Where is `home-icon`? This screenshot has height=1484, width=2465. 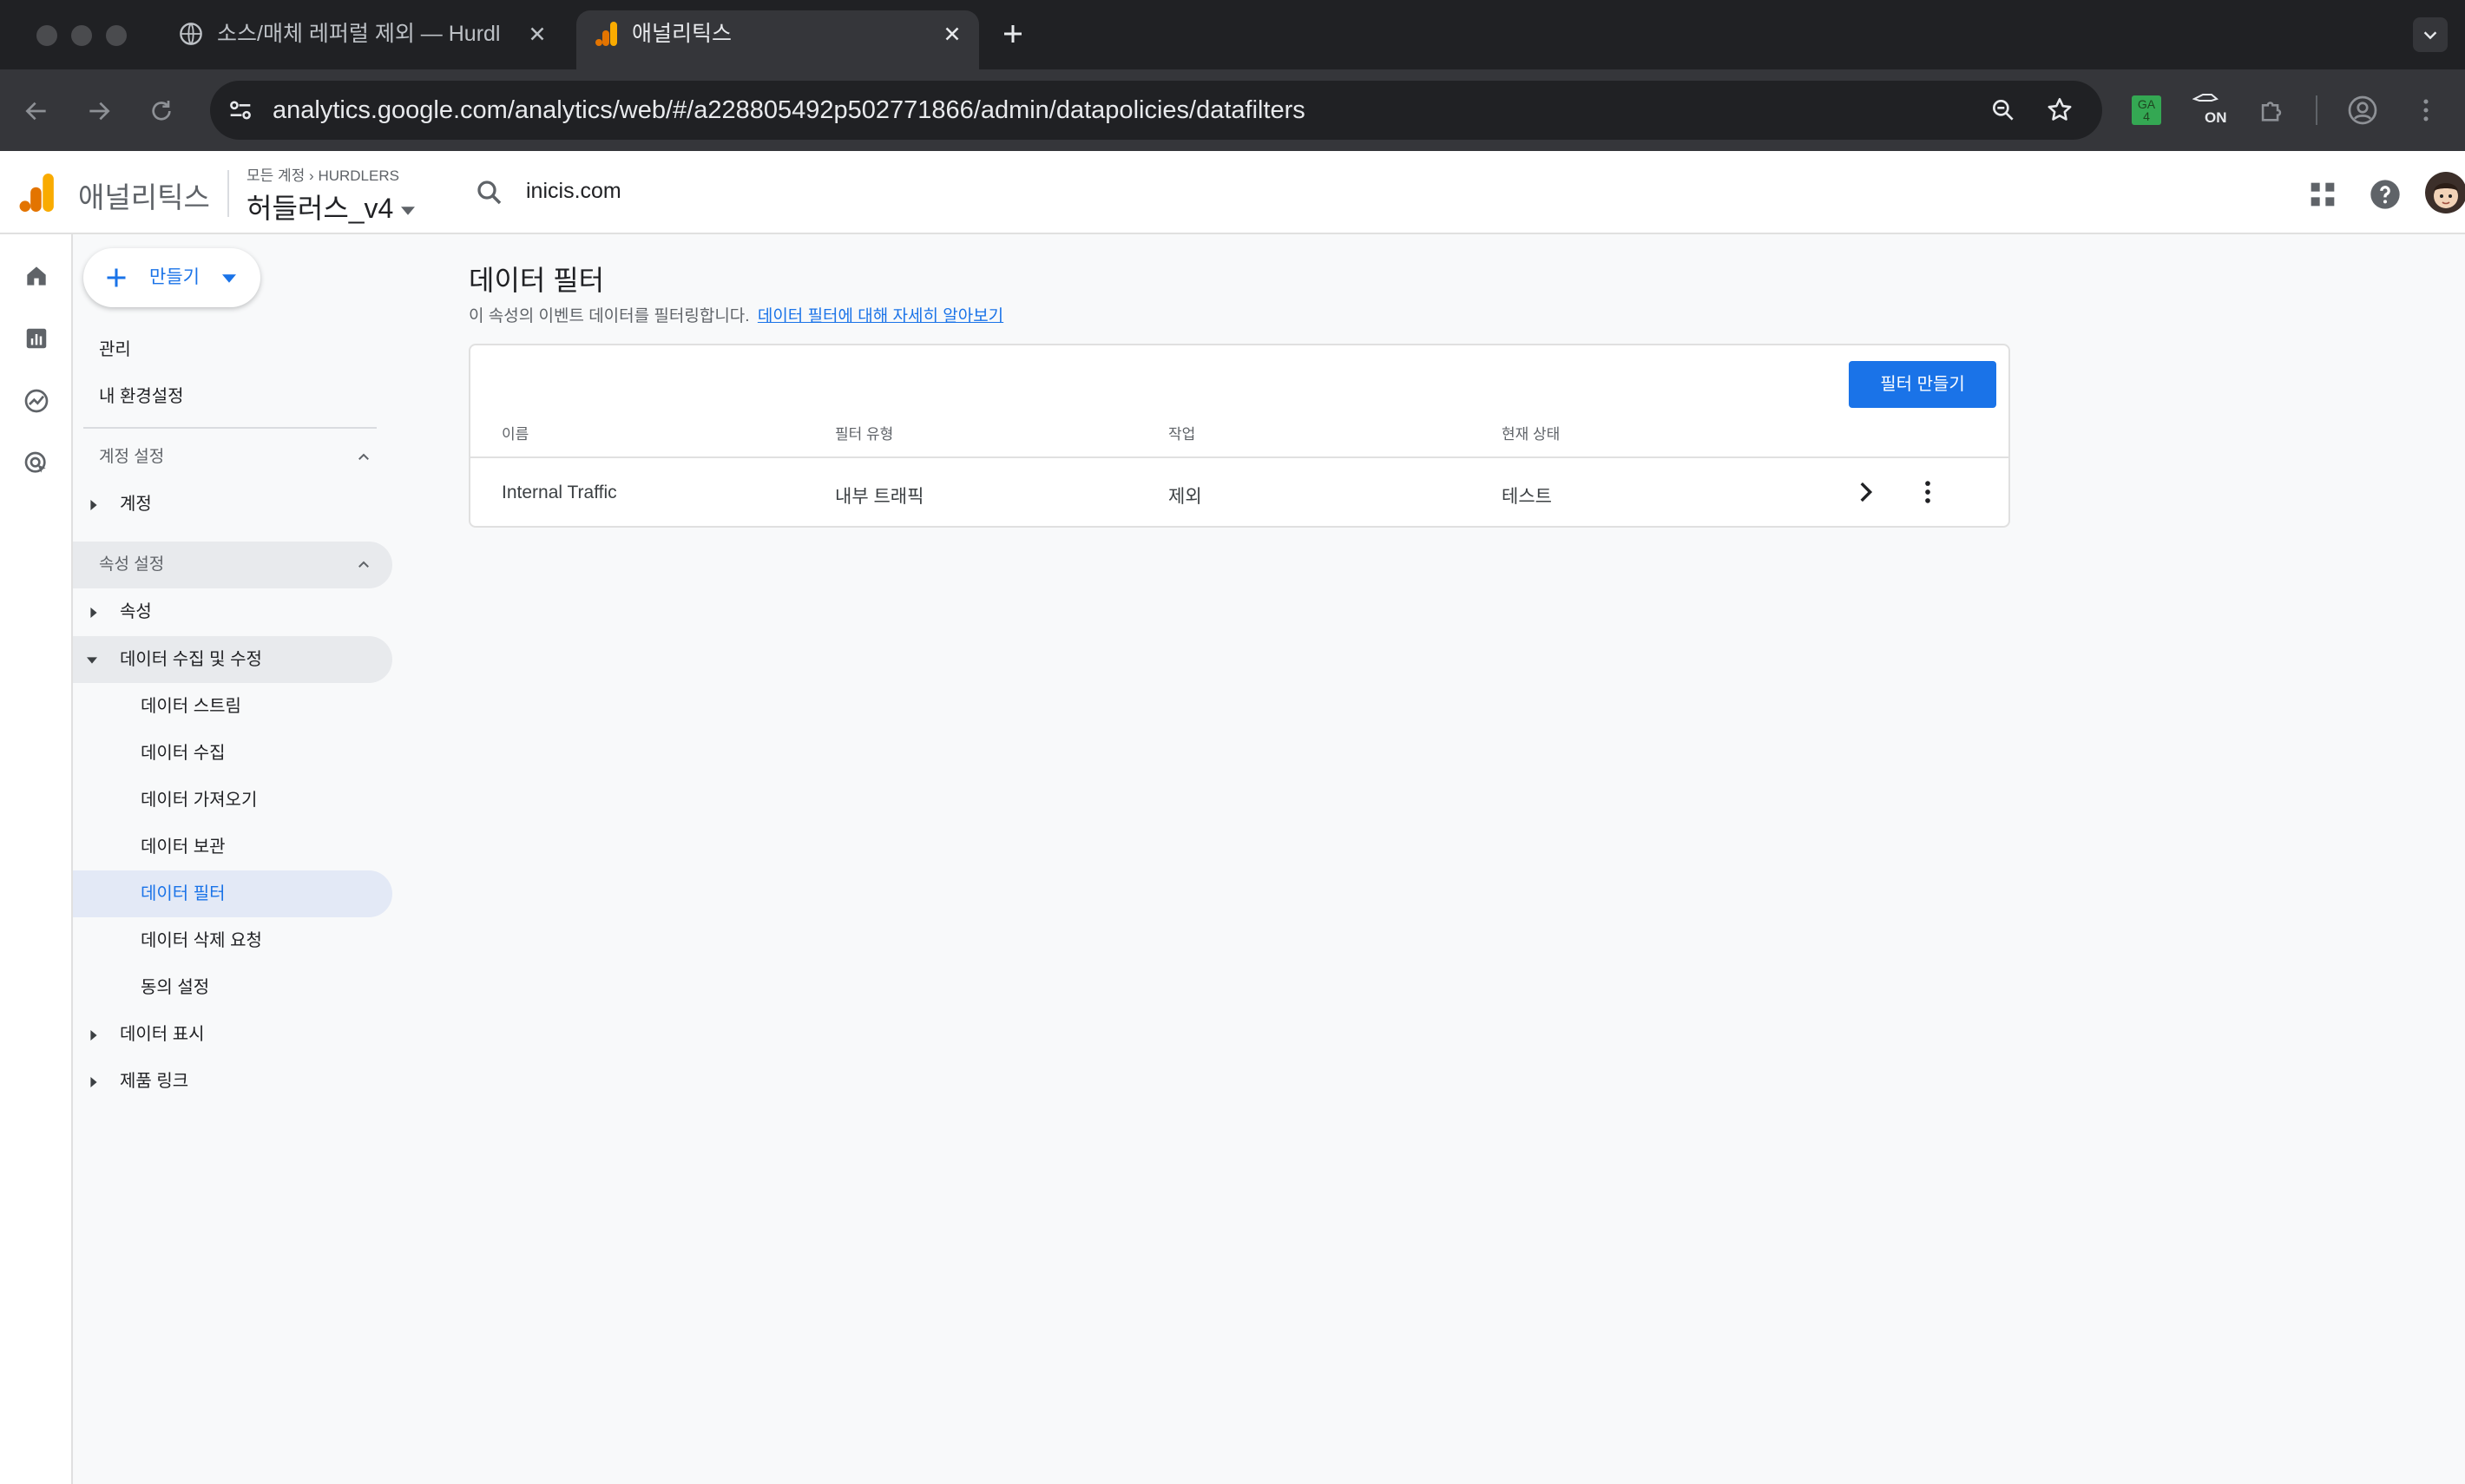
home-icon is located at coordinates (37, 276).